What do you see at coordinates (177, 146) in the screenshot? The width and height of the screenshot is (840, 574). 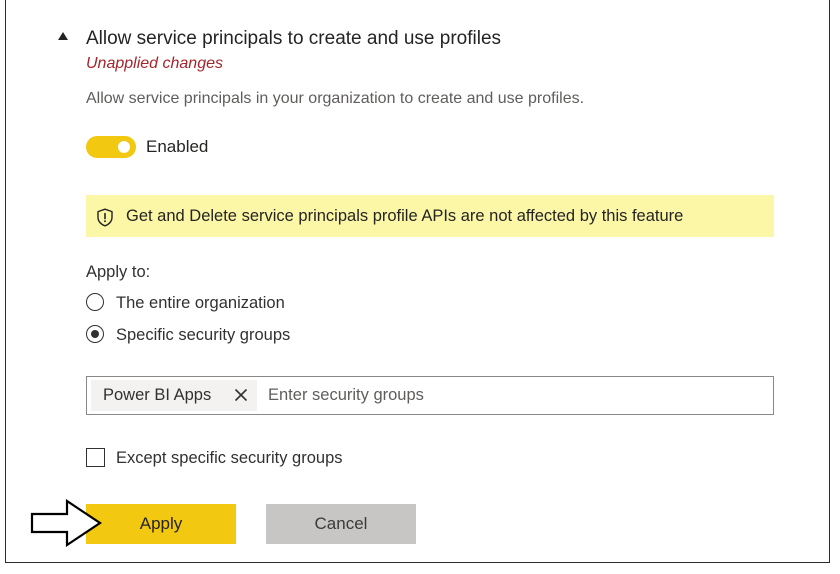 I see `toggle-label: Enabled` at bounding box center [177, 146].